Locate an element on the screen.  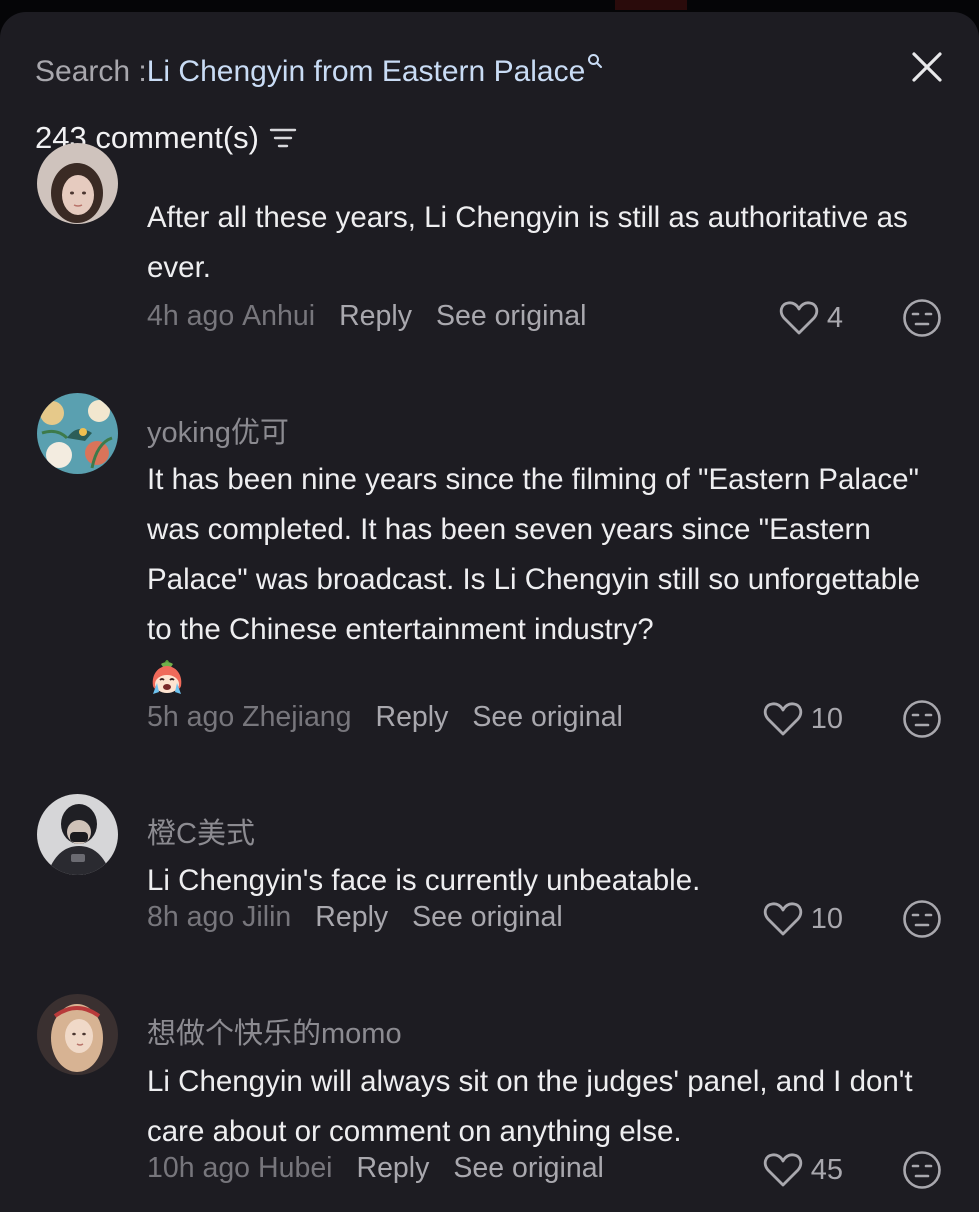
comment-location: Anhui is located at coordinates (279, 315).